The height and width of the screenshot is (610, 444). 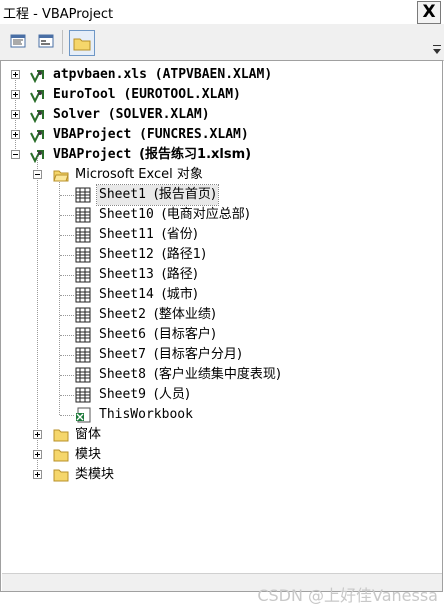 What do you see at coordinates (221, 275) in the screenshot?
I see `tree-sheet: Sheet13 (路径)` at bounding box center [221, 275].